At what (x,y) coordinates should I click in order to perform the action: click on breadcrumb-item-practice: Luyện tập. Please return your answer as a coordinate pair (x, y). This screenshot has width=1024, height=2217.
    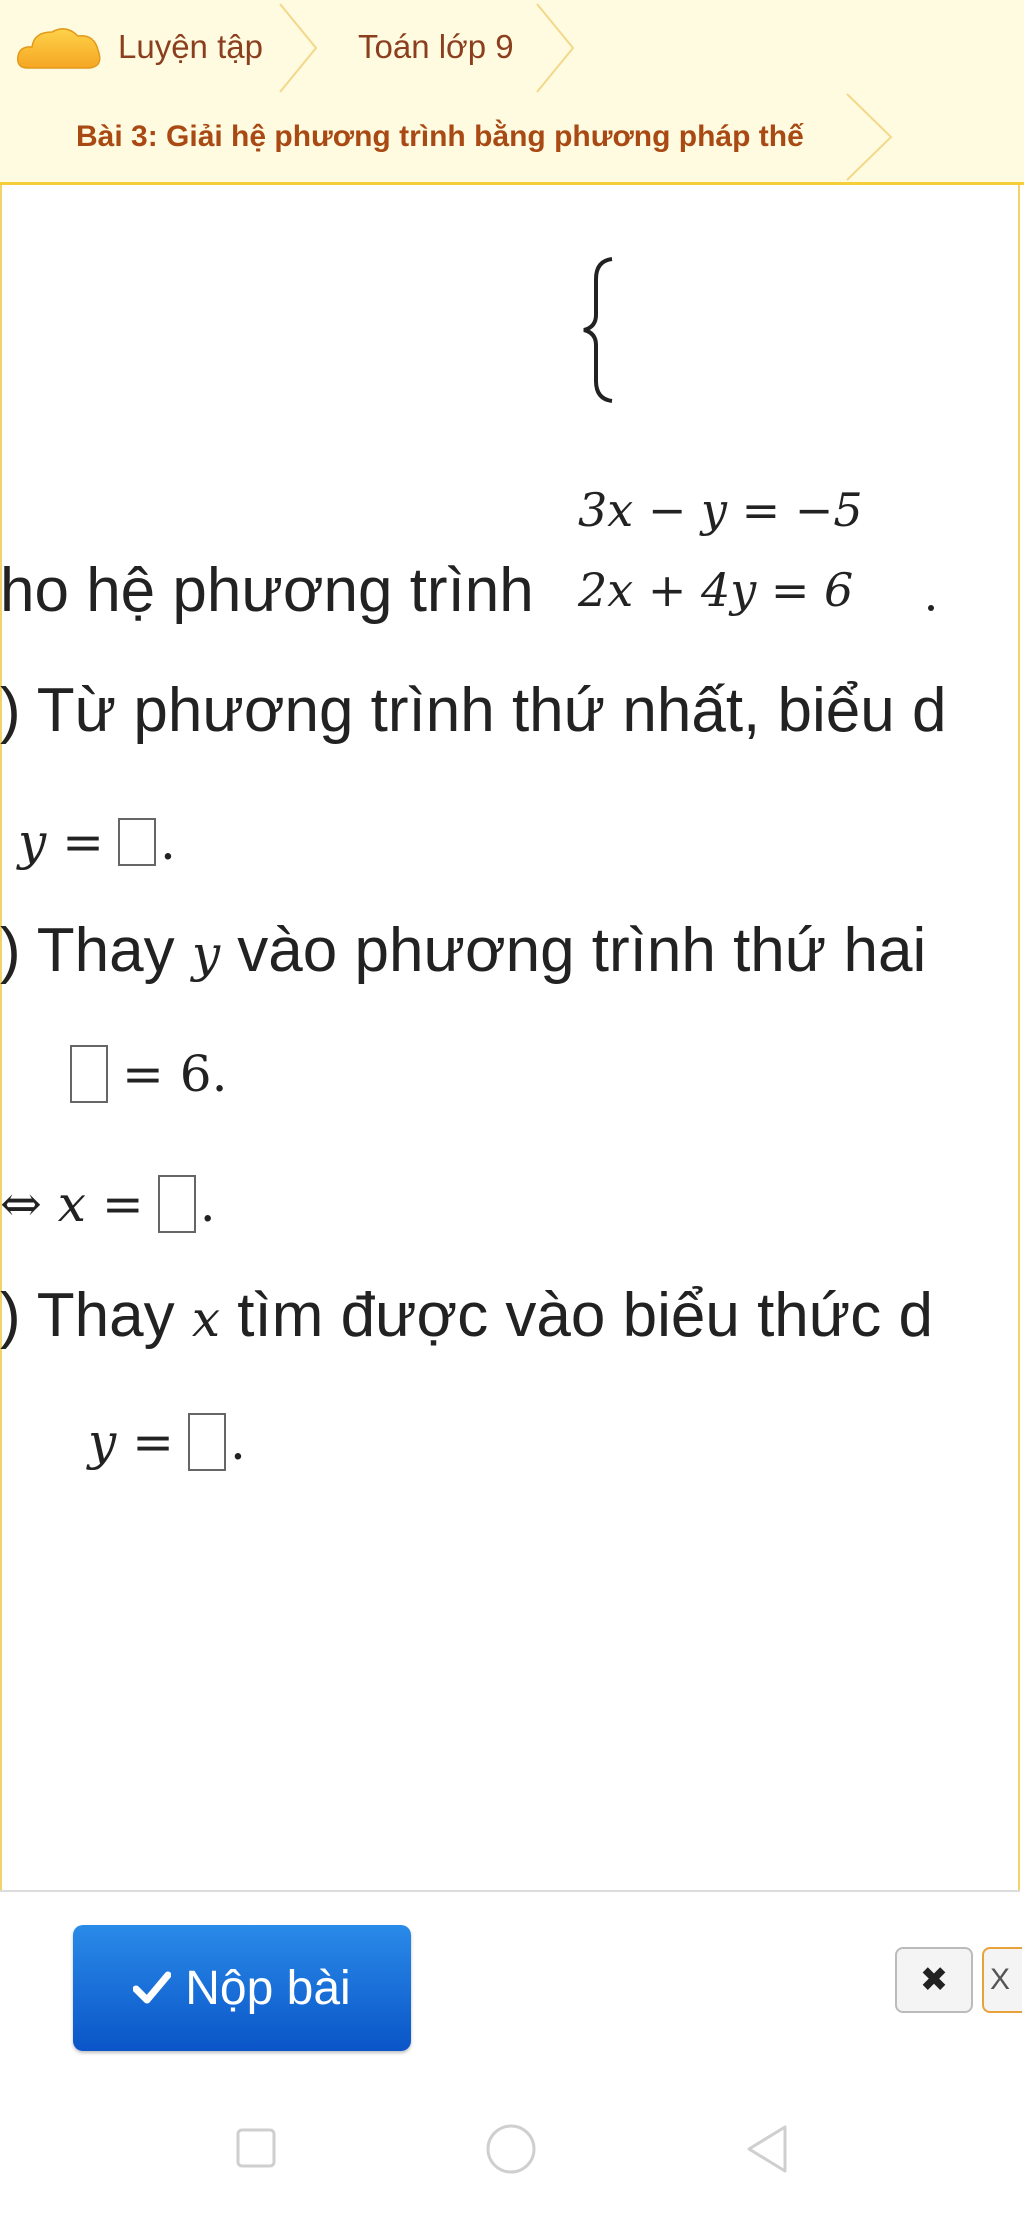
    Looking at the image, I should click on (190, 47).